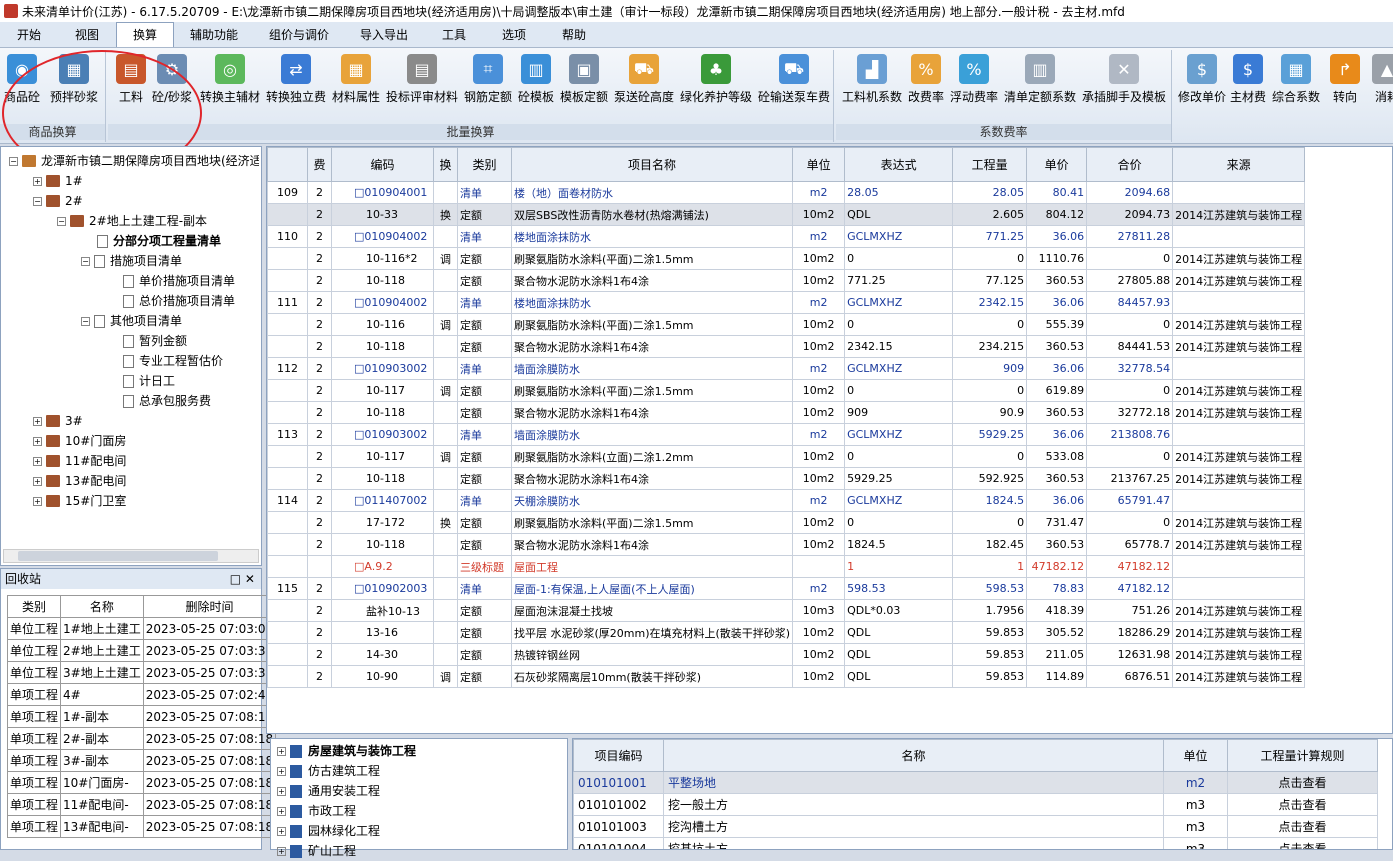  I want to click on tree-item-bill: 分部分项工程量清单, so click(159, 241).